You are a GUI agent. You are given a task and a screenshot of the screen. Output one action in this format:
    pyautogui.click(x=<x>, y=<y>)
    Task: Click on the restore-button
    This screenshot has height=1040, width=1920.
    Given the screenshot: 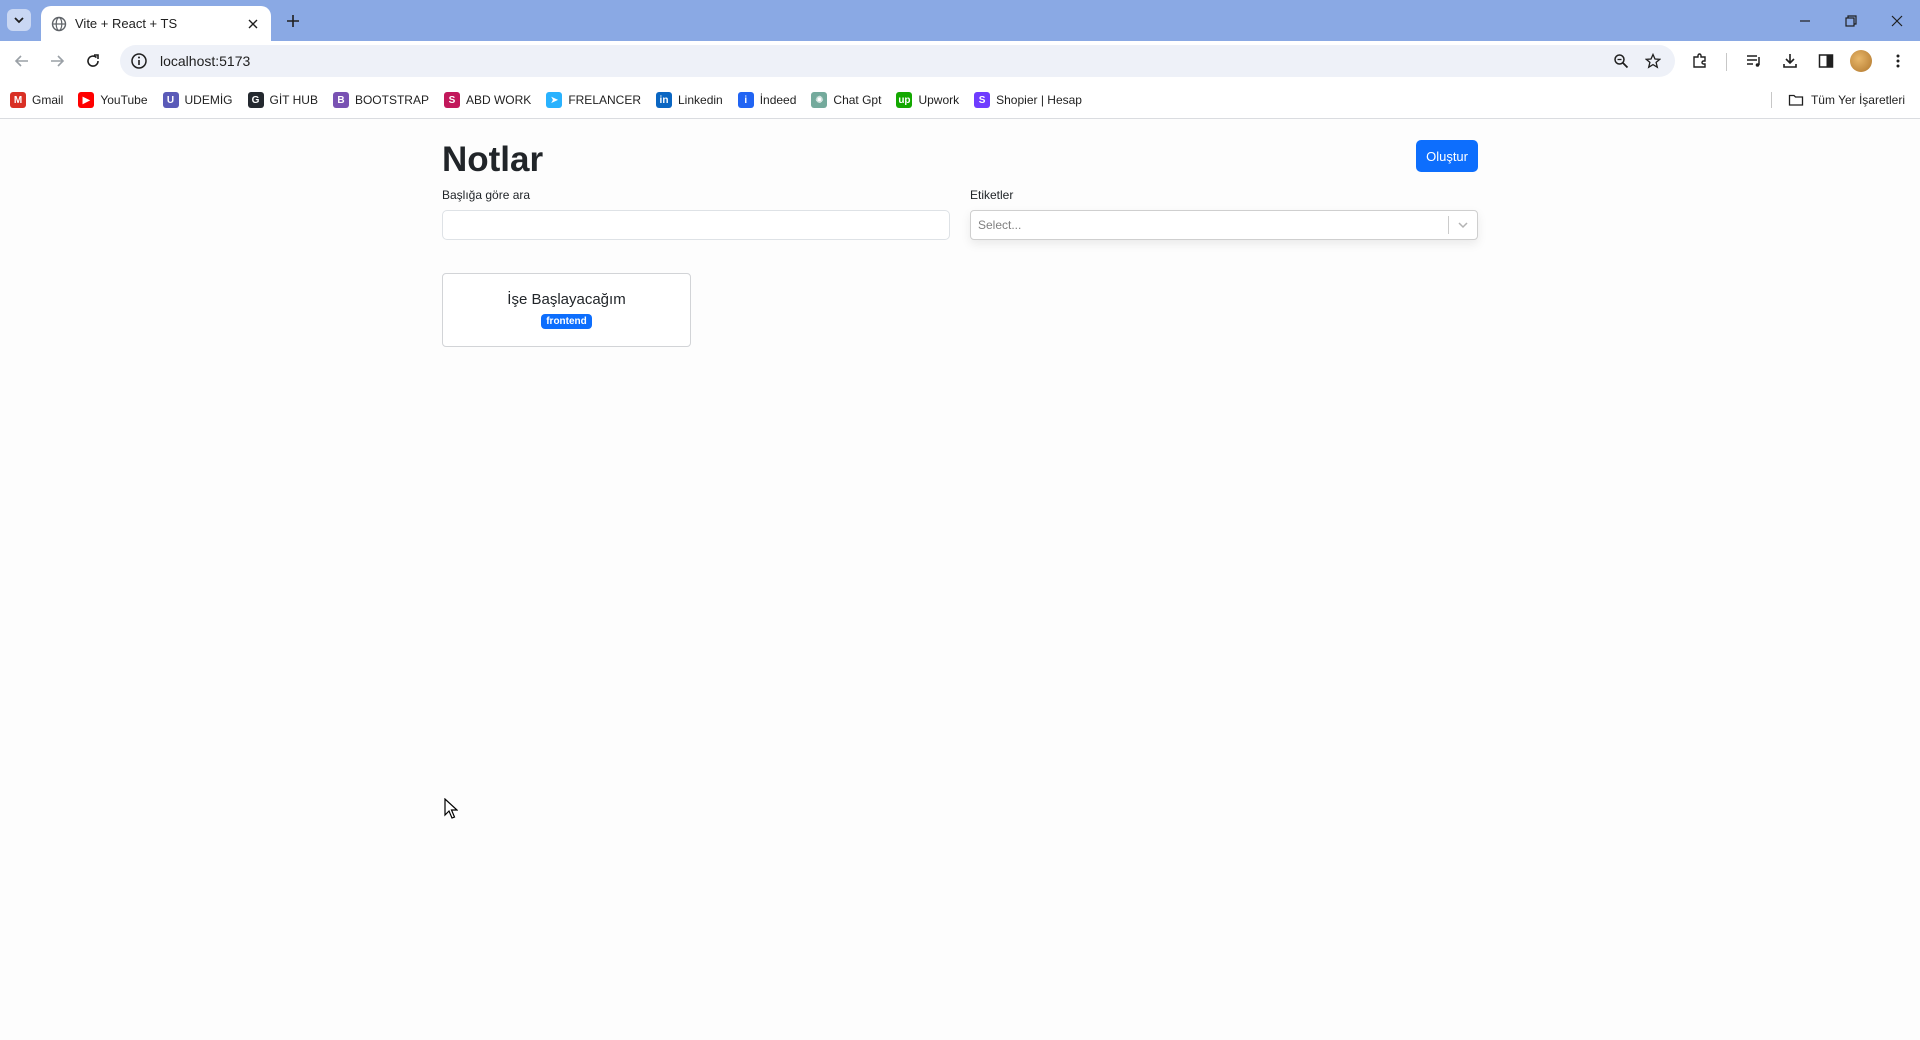 What is the action you would take?
    pyautogui.click(x=1851, y=20)
    